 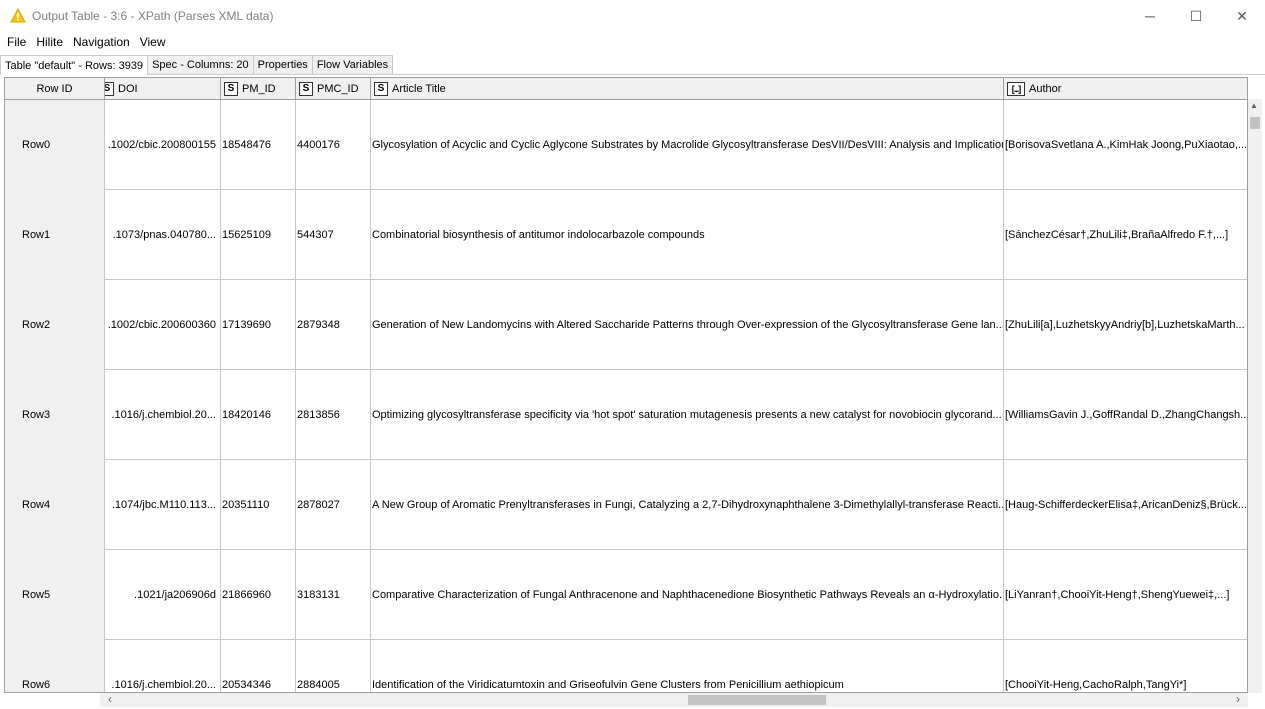 I want to click on column-label: Author, so click(x=1045, y=89).